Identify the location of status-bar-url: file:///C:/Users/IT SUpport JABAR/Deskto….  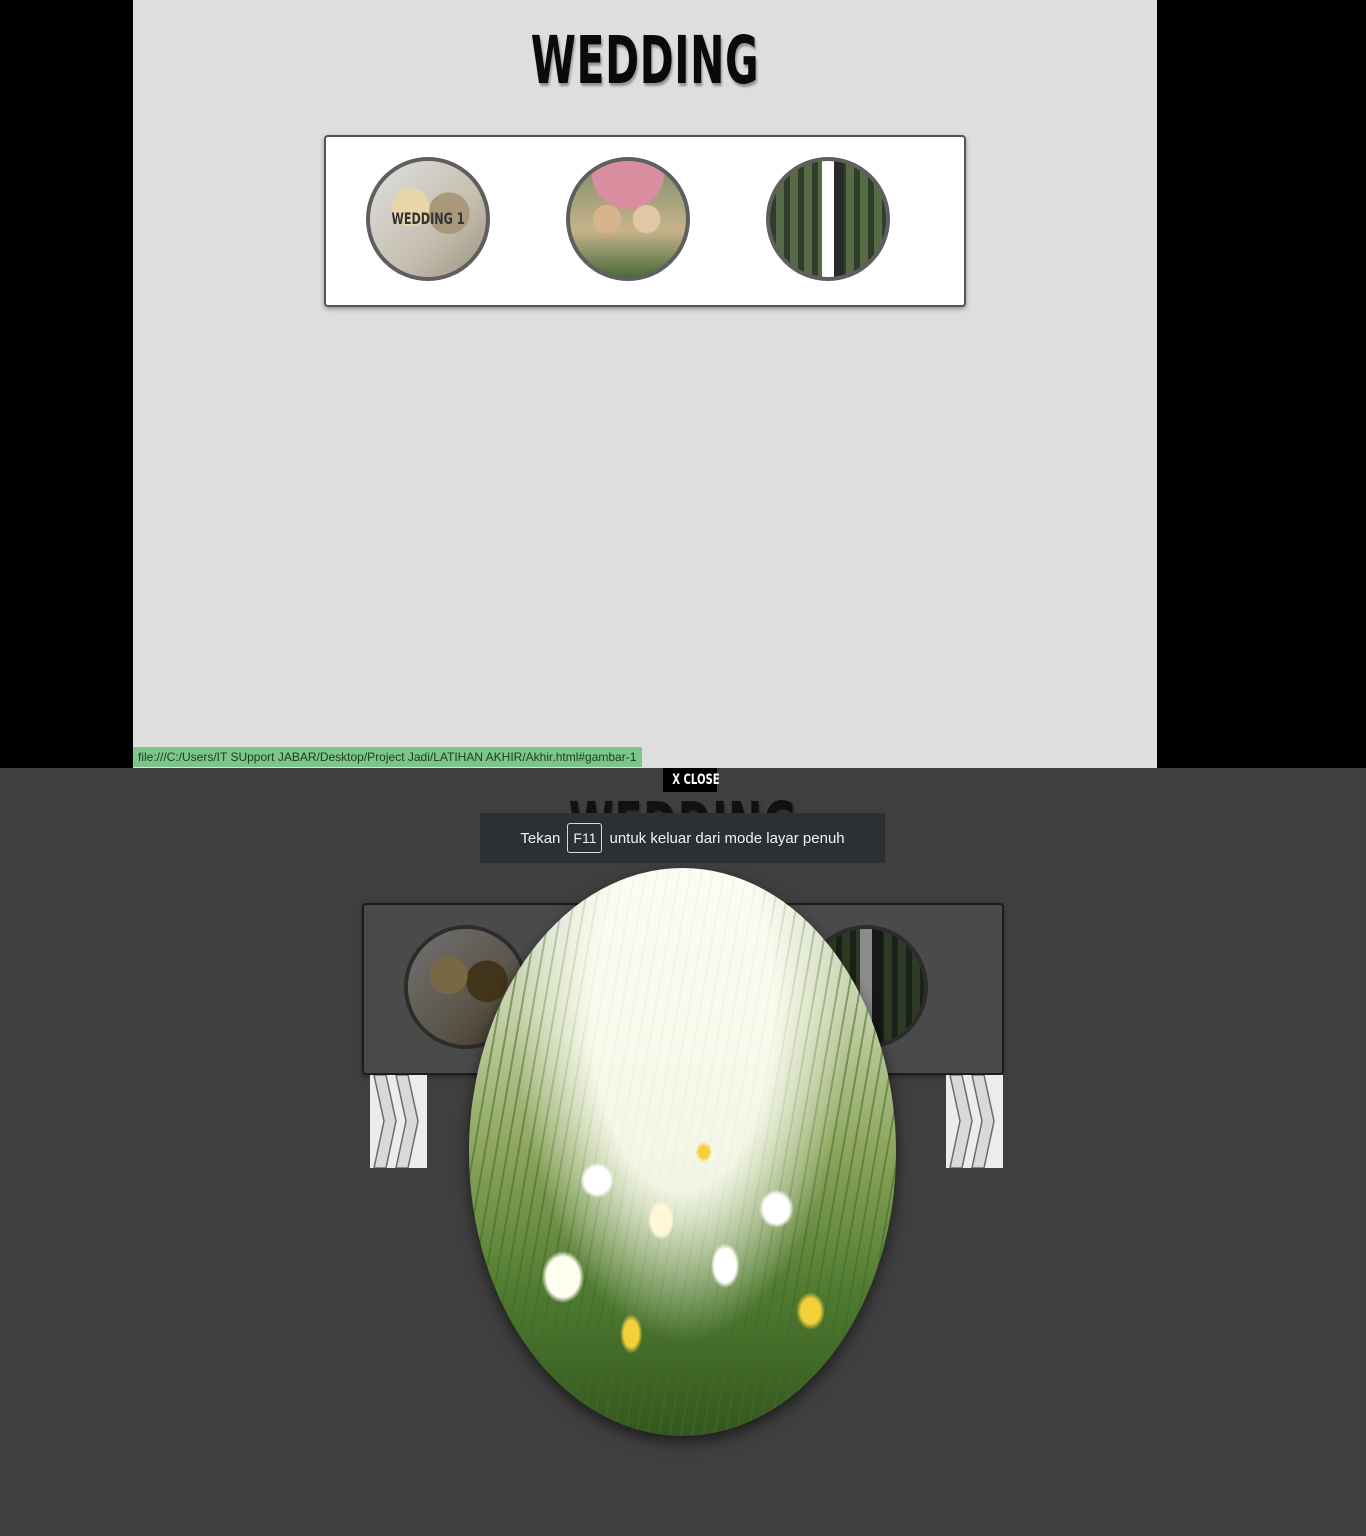
(388, 757).